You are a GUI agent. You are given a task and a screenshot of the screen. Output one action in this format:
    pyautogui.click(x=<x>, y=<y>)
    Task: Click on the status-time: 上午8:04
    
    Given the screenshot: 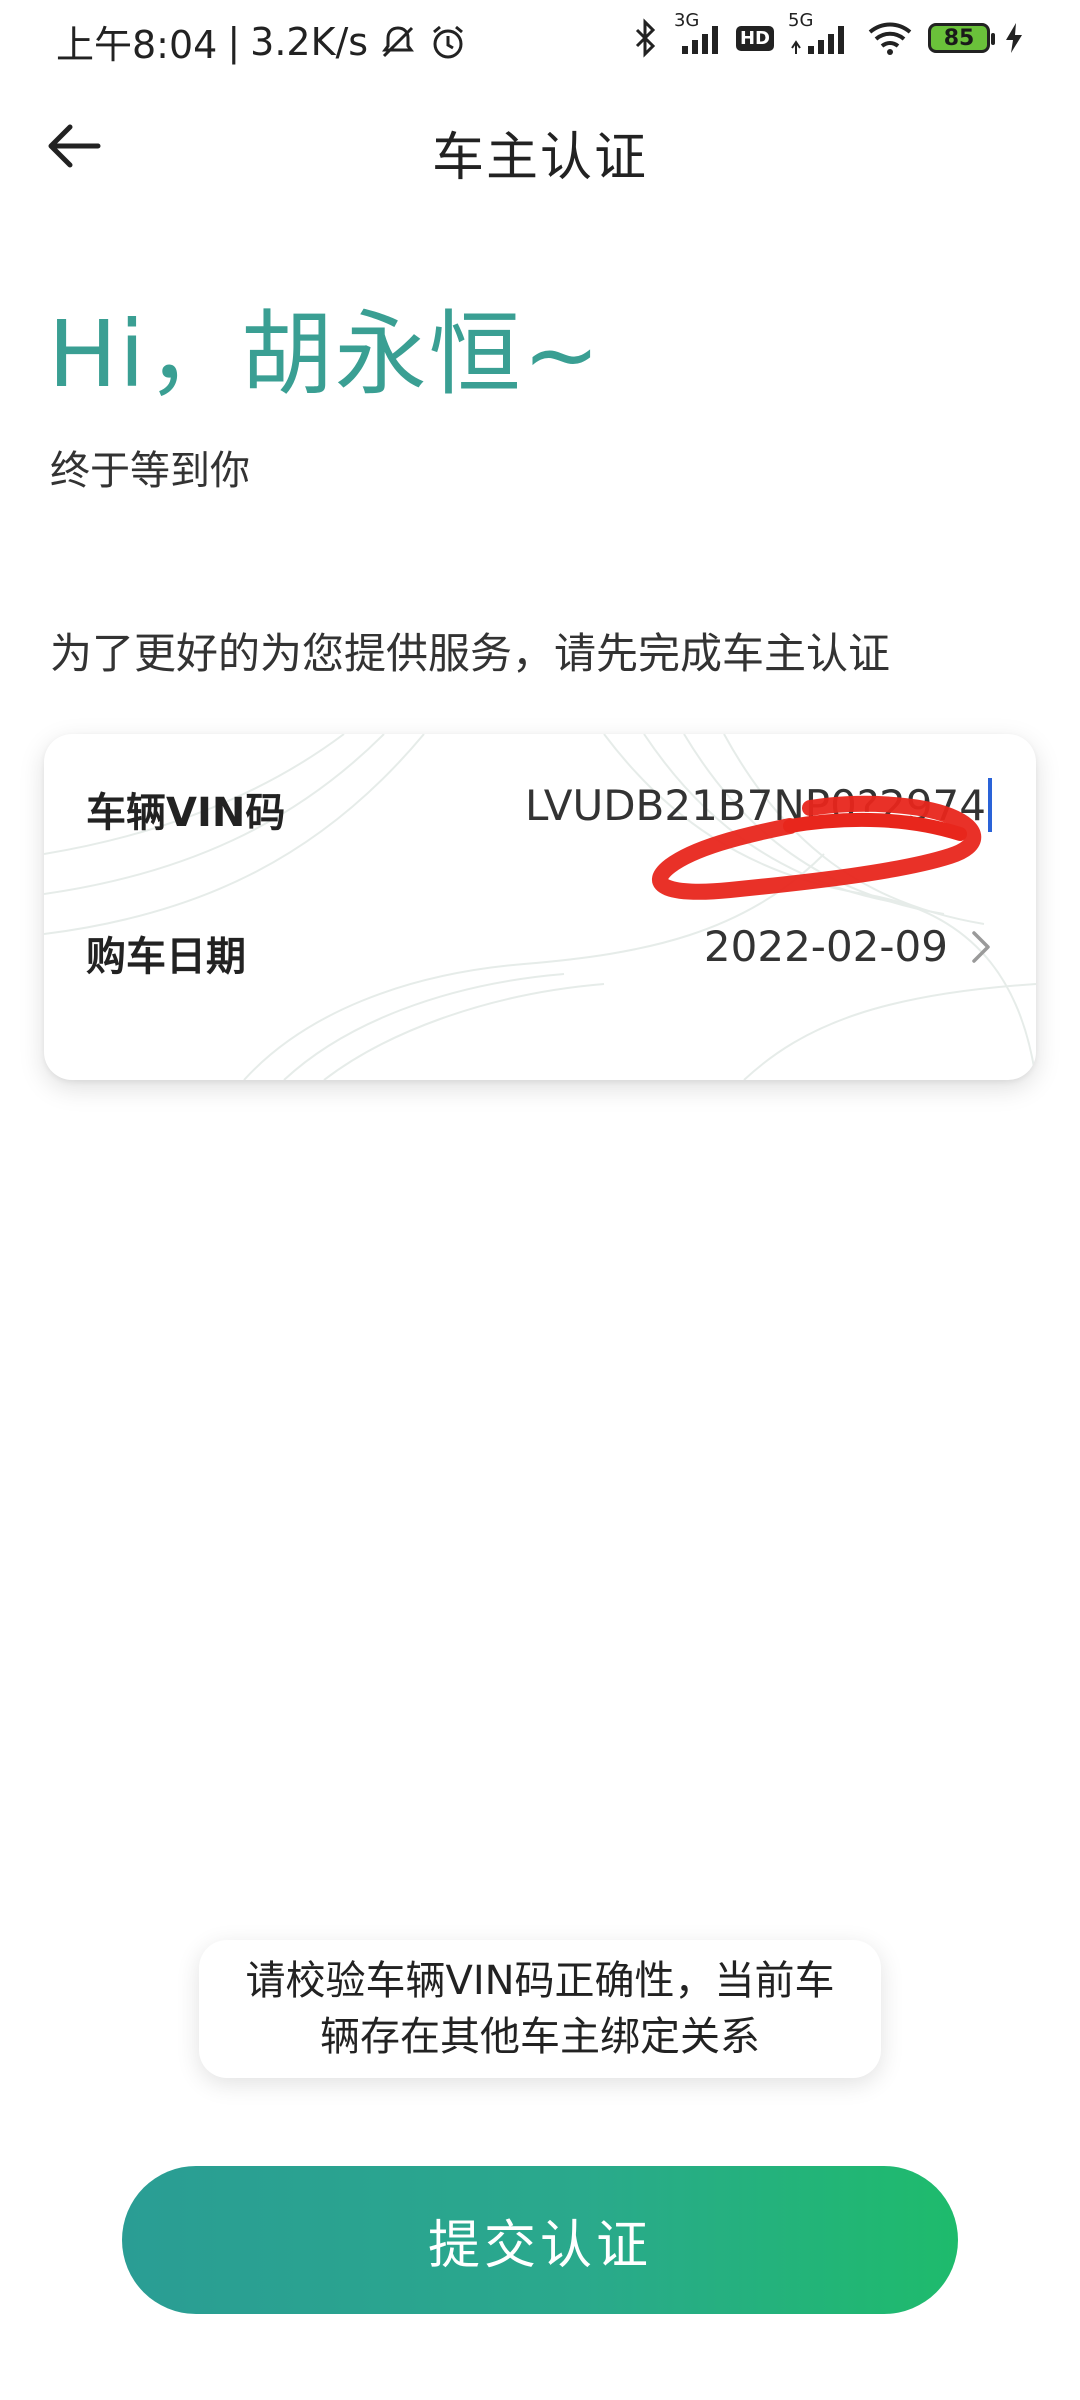 What is the action you would take?
    pyautogui.click(x=137, y=45)
    